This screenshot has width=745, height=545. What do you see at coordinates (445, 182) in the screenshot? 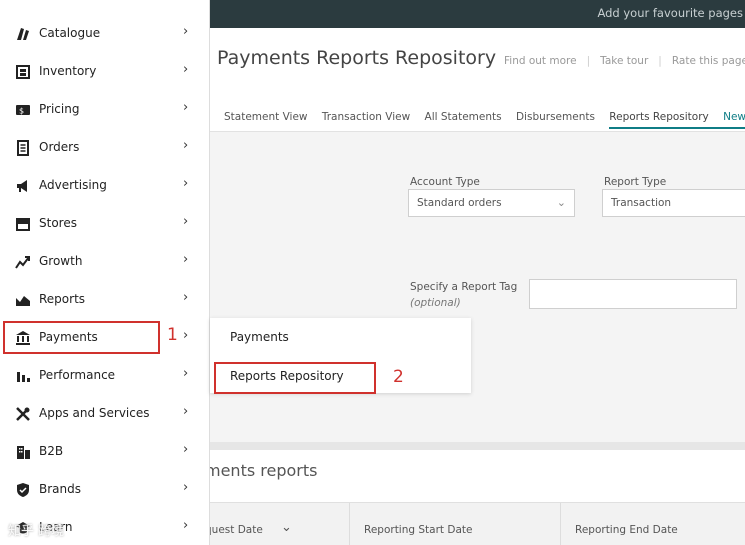
I see `account-type-label: Account Type` at bounding box center [445, 182].